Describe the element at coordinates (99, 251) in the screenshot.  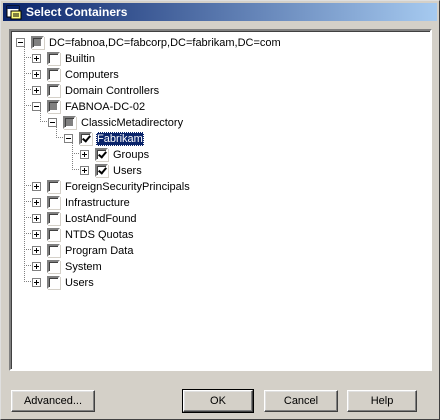
I see `tree-node-label: Program Data` at that location.